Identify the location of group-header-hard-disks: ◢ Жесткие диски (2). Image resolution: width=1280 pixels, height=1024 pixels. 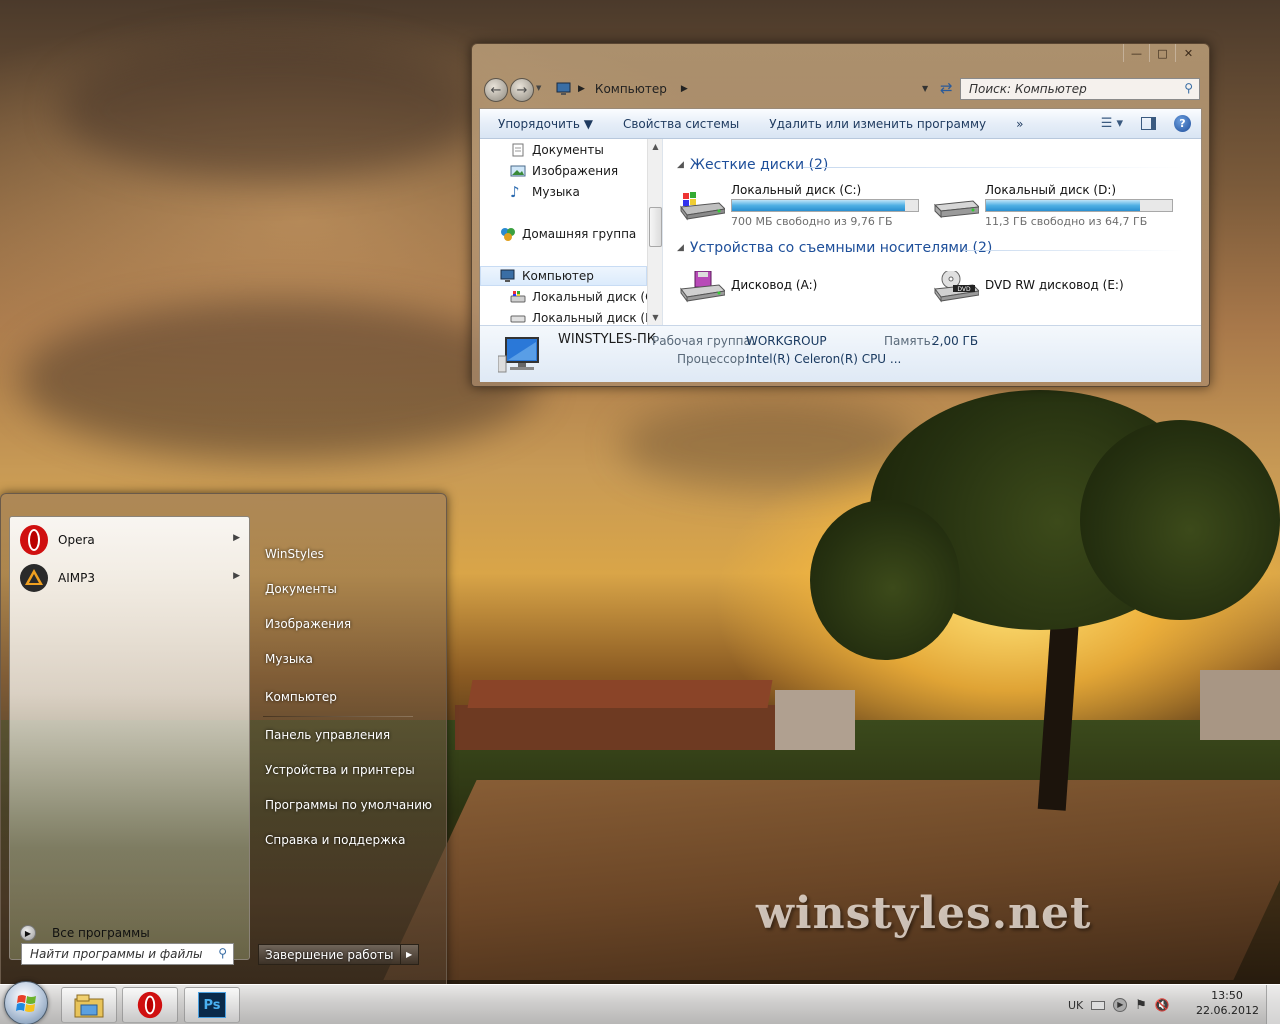
(752, 165).